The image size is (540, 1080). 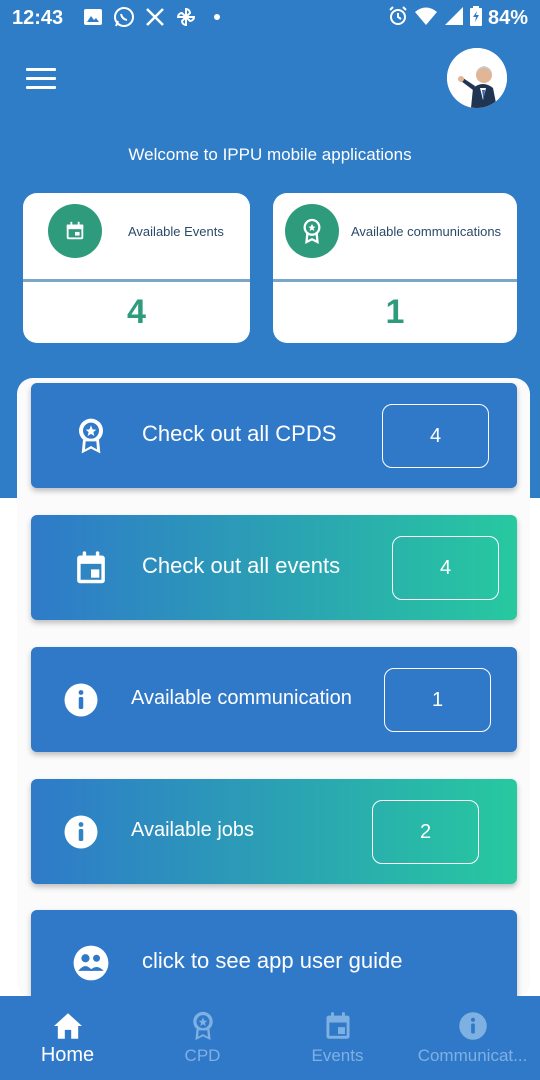 What do you see at coordinates (437, 700) in the screenshot?
I see `communication-count: 1` at bounding box center [437, 700].